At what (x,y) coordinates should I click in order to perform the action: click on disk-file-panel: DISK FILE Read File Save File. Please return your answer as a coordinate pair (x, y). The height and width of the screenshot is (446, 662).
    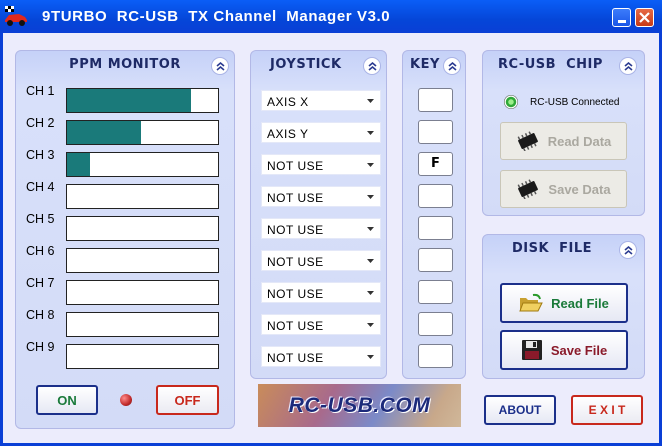
    Looking at the image, I should click on (563, 306).